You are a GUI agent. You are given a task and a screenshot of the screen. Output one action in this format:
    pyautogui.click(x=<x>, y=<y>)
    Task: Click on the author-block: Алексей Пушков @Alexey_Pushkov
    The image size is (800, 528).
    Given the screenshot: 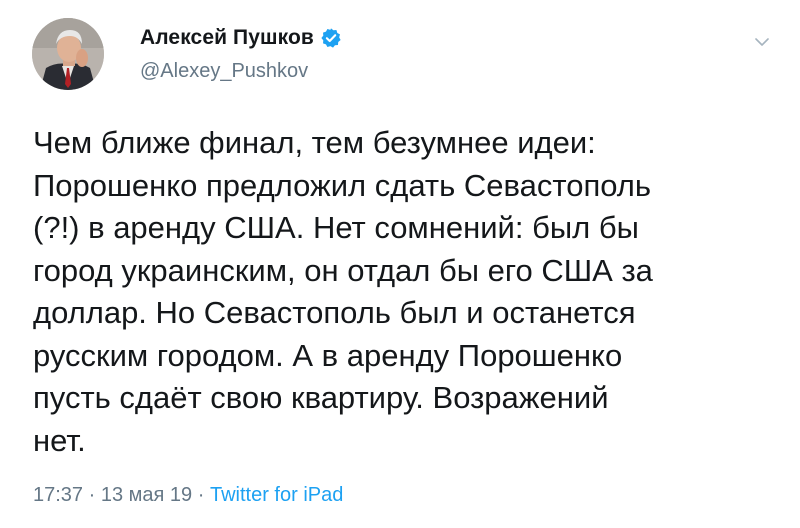 What is the action you would take?
    pyautogui.click(x=241, y=52)
    